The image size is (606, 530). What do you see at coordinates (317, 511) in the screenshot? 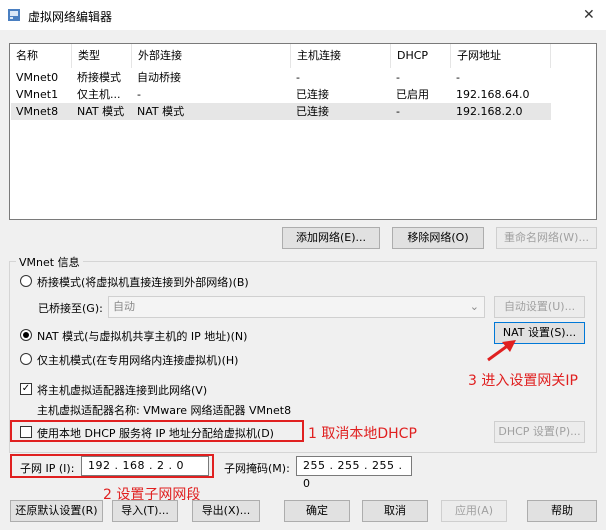
I see `ok-button: 确定` at bounding box center [317, 511].